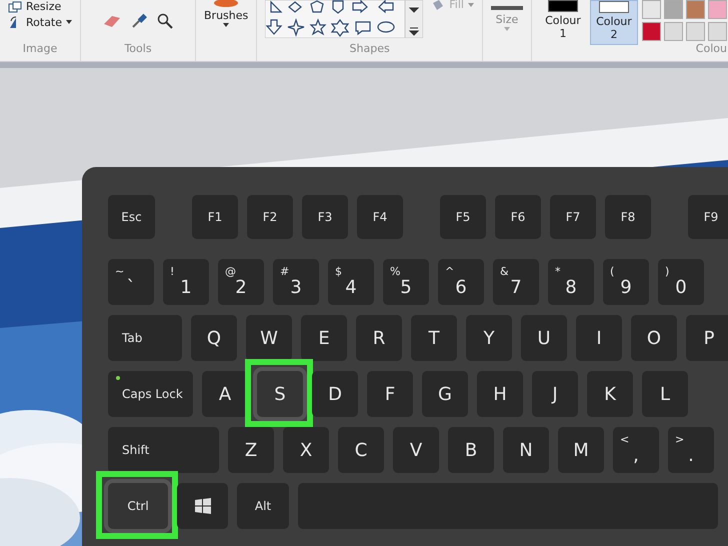 The width and height of the screenshot is (728, 546). Describe the element at coordinates (344, 19) in the screenshot. I see `shapes-gallery` at that location.